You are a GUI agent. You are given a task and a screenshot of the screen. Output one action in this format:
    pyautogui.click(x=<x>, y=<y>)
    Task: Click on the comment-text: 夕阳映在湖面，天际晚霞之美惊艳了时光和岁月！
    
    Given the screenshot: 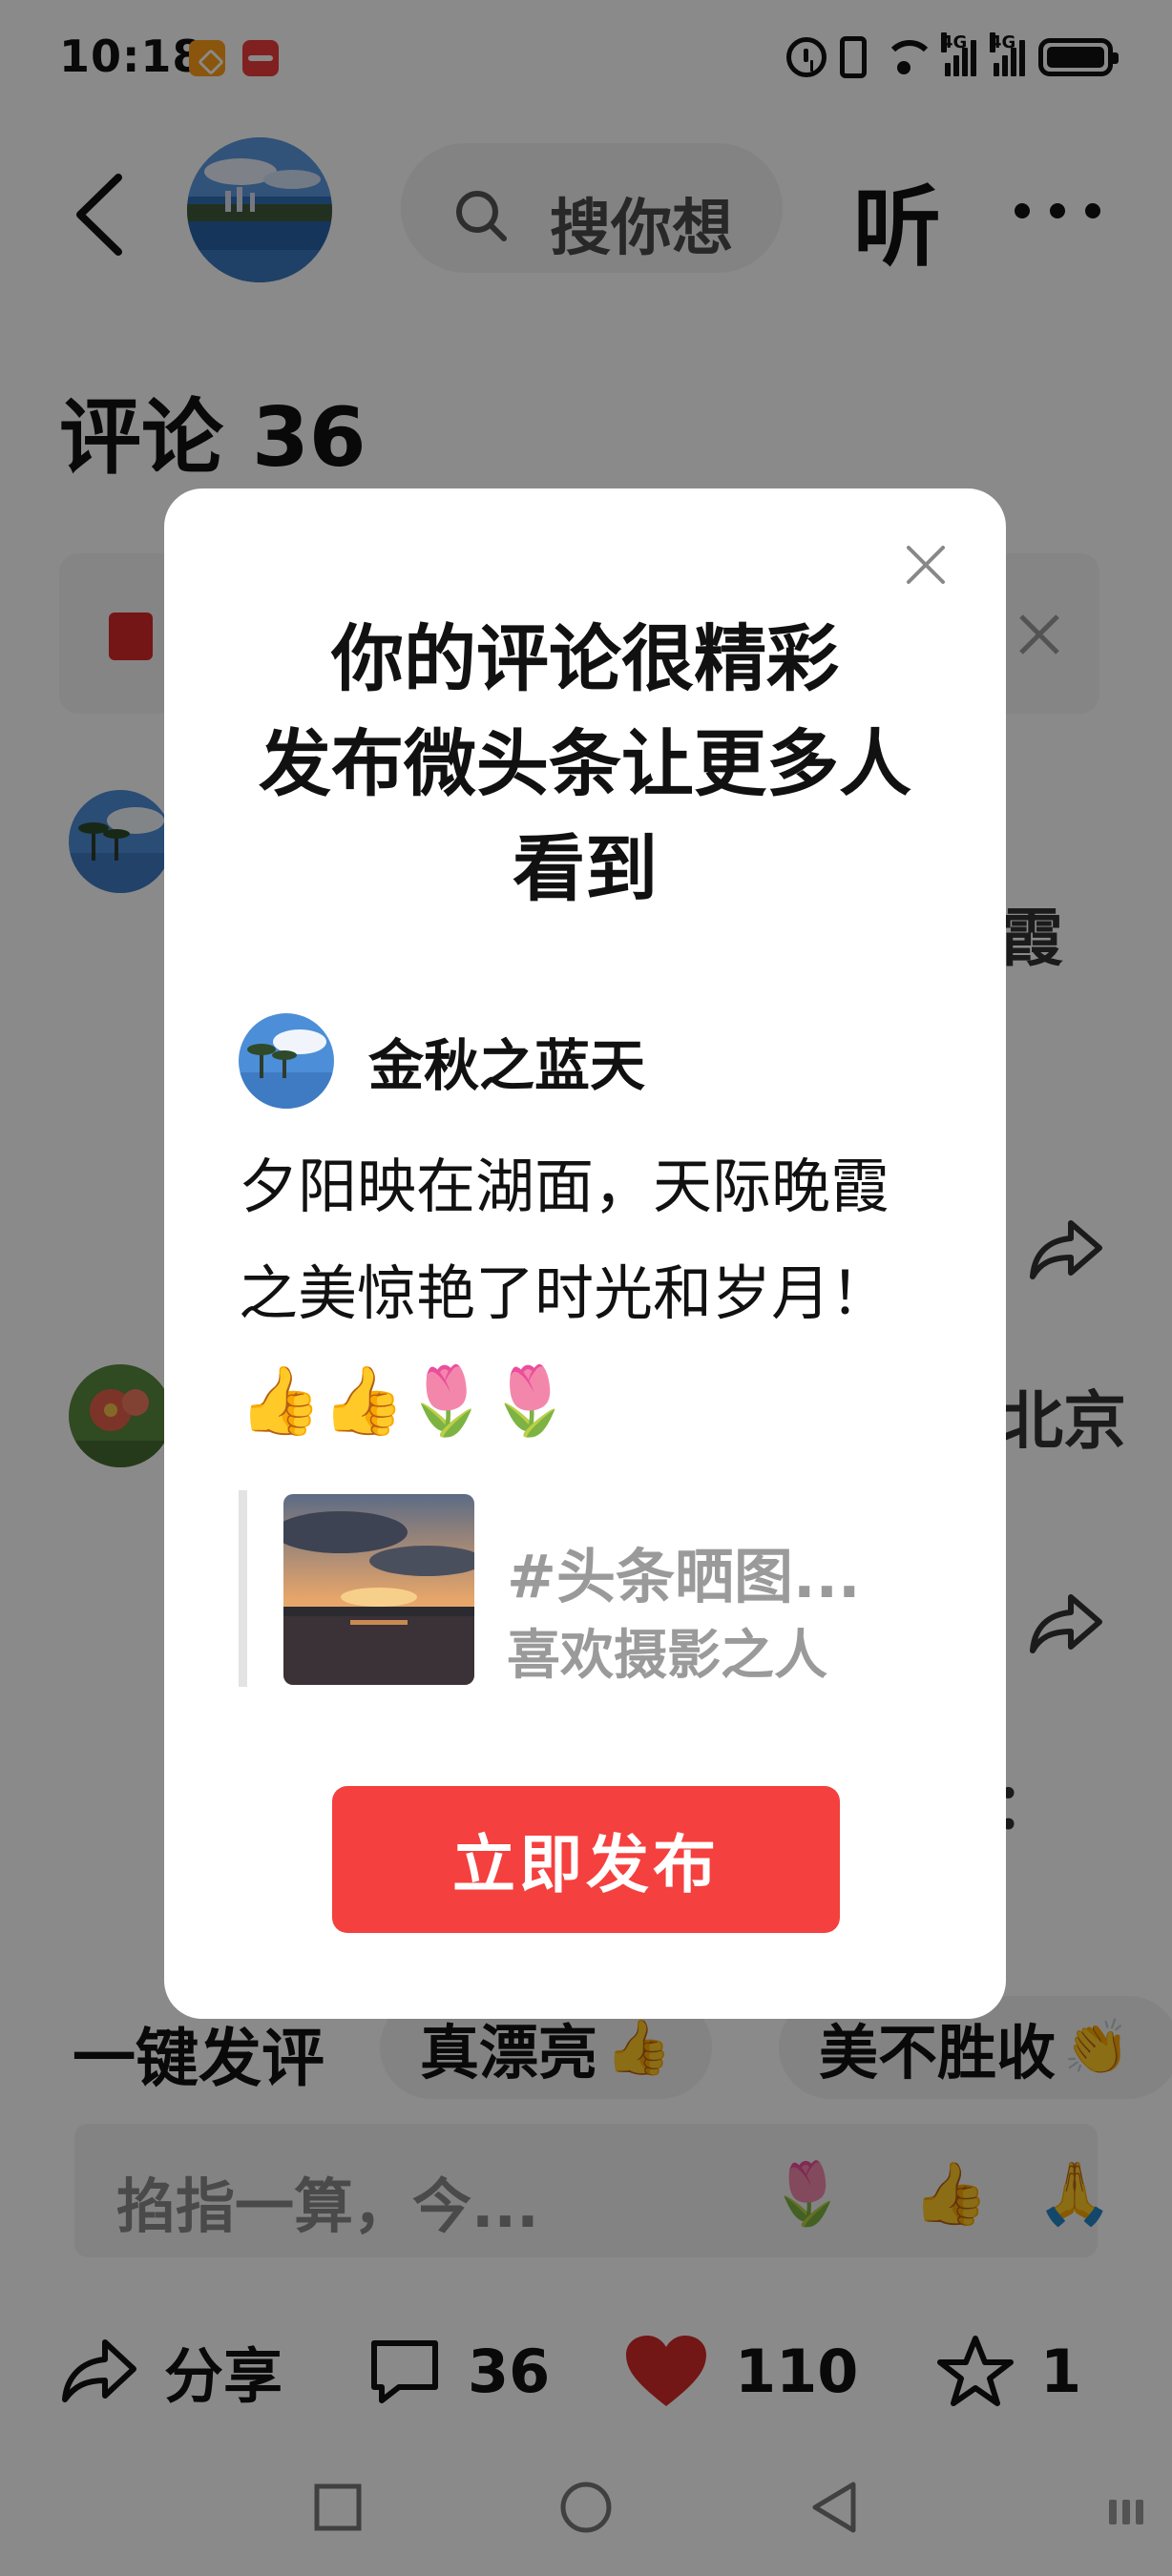 What is the action you would take?
    pyautogui.click(x=564, y=1240)
    